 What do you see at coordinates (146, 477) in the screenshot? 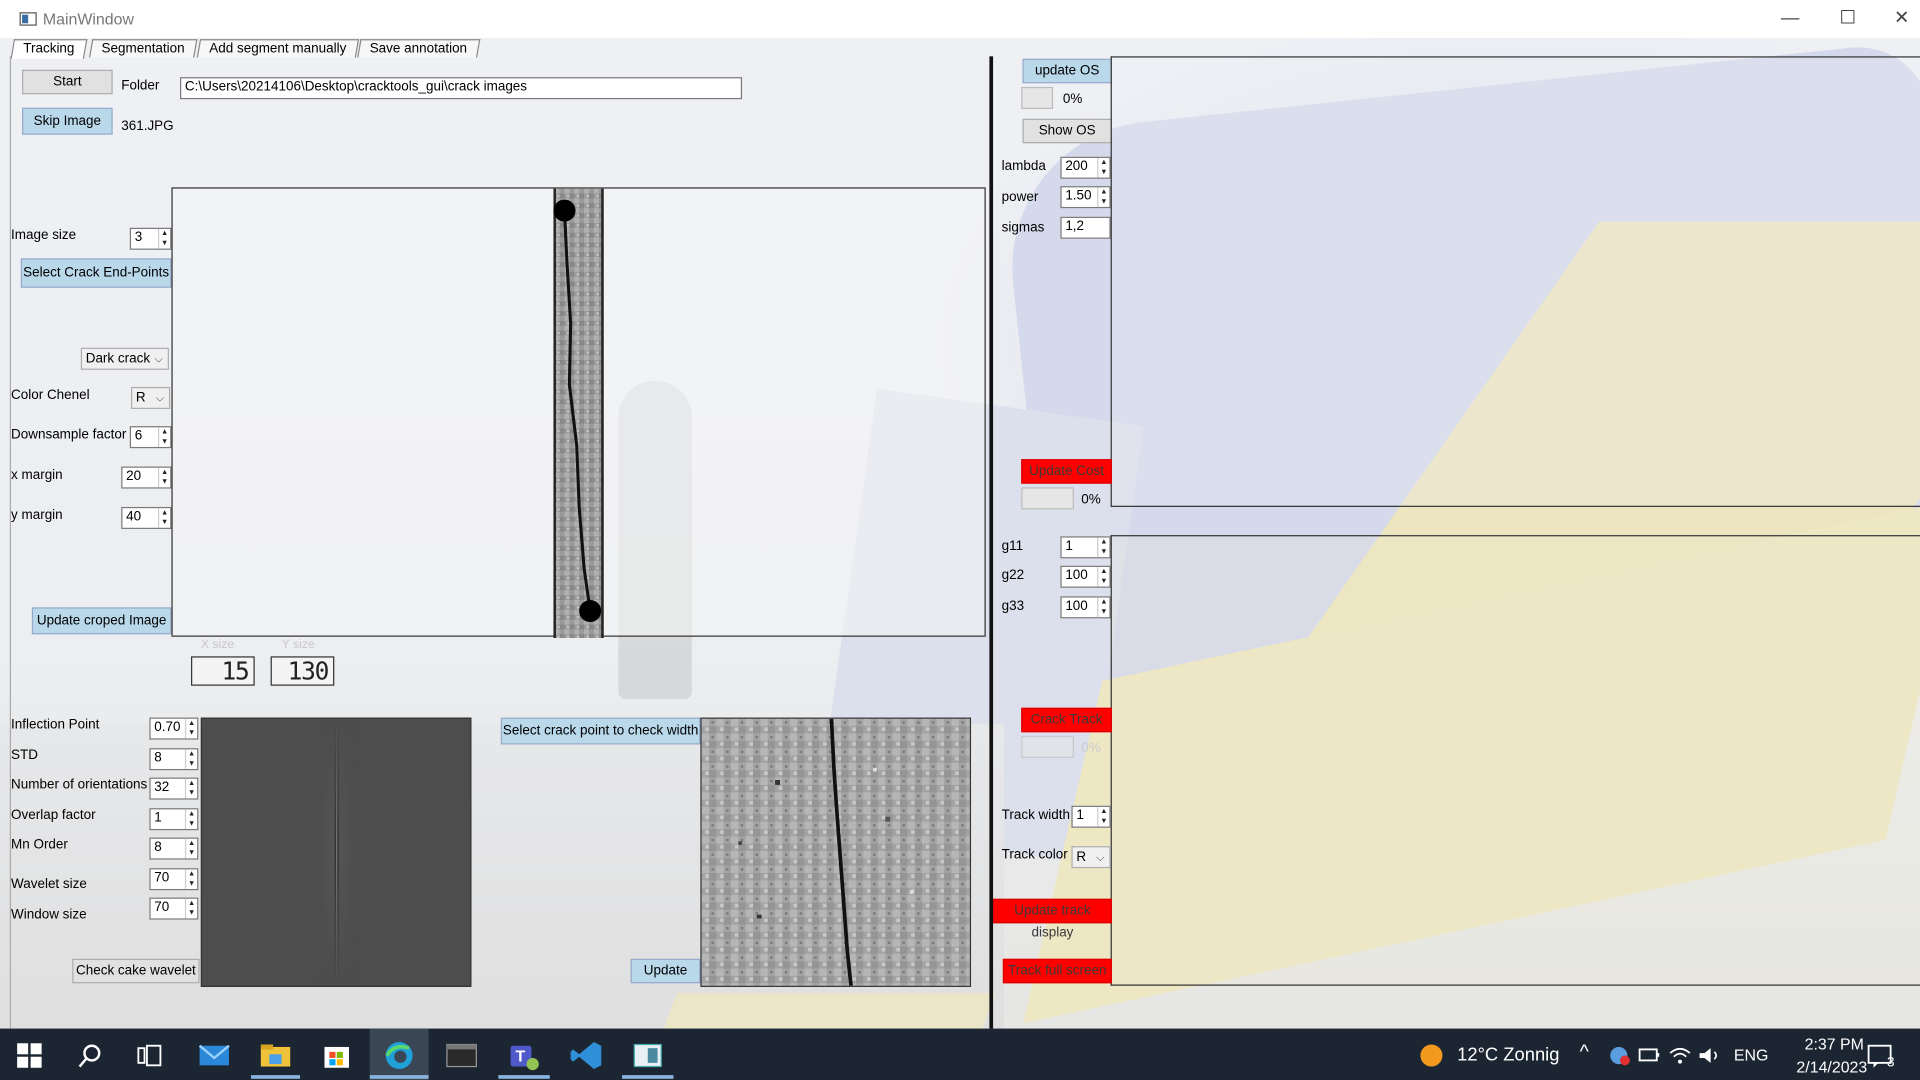
I see `x-margin-spinbox: 20 ▲ ▼` at bounding box center [146, 477].